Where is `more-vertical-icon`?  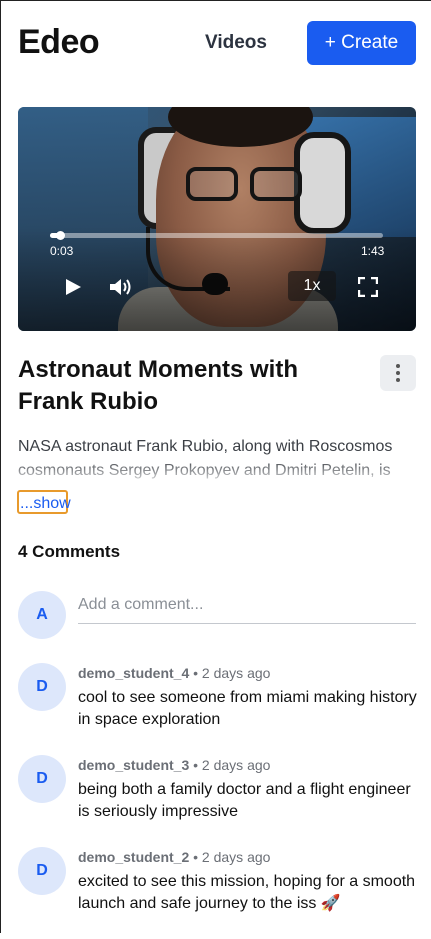
more-vertical-icon is located at coordinates (398, 373).